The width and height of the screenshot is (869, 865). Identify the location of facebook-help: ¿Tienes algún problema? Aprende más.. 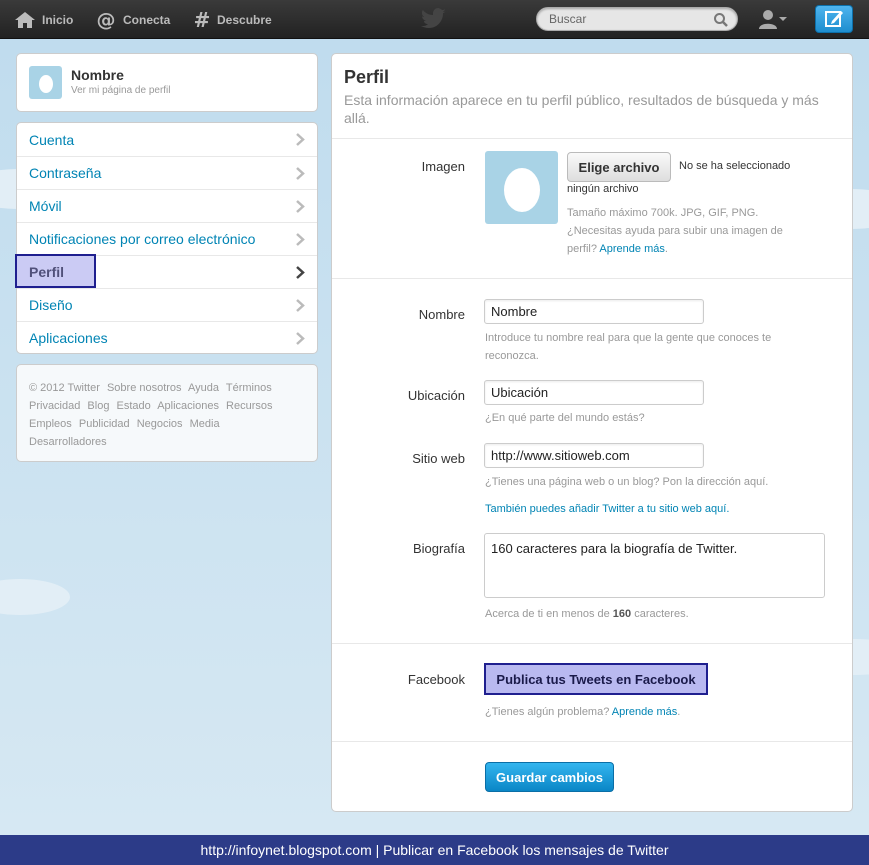
(582, 712).